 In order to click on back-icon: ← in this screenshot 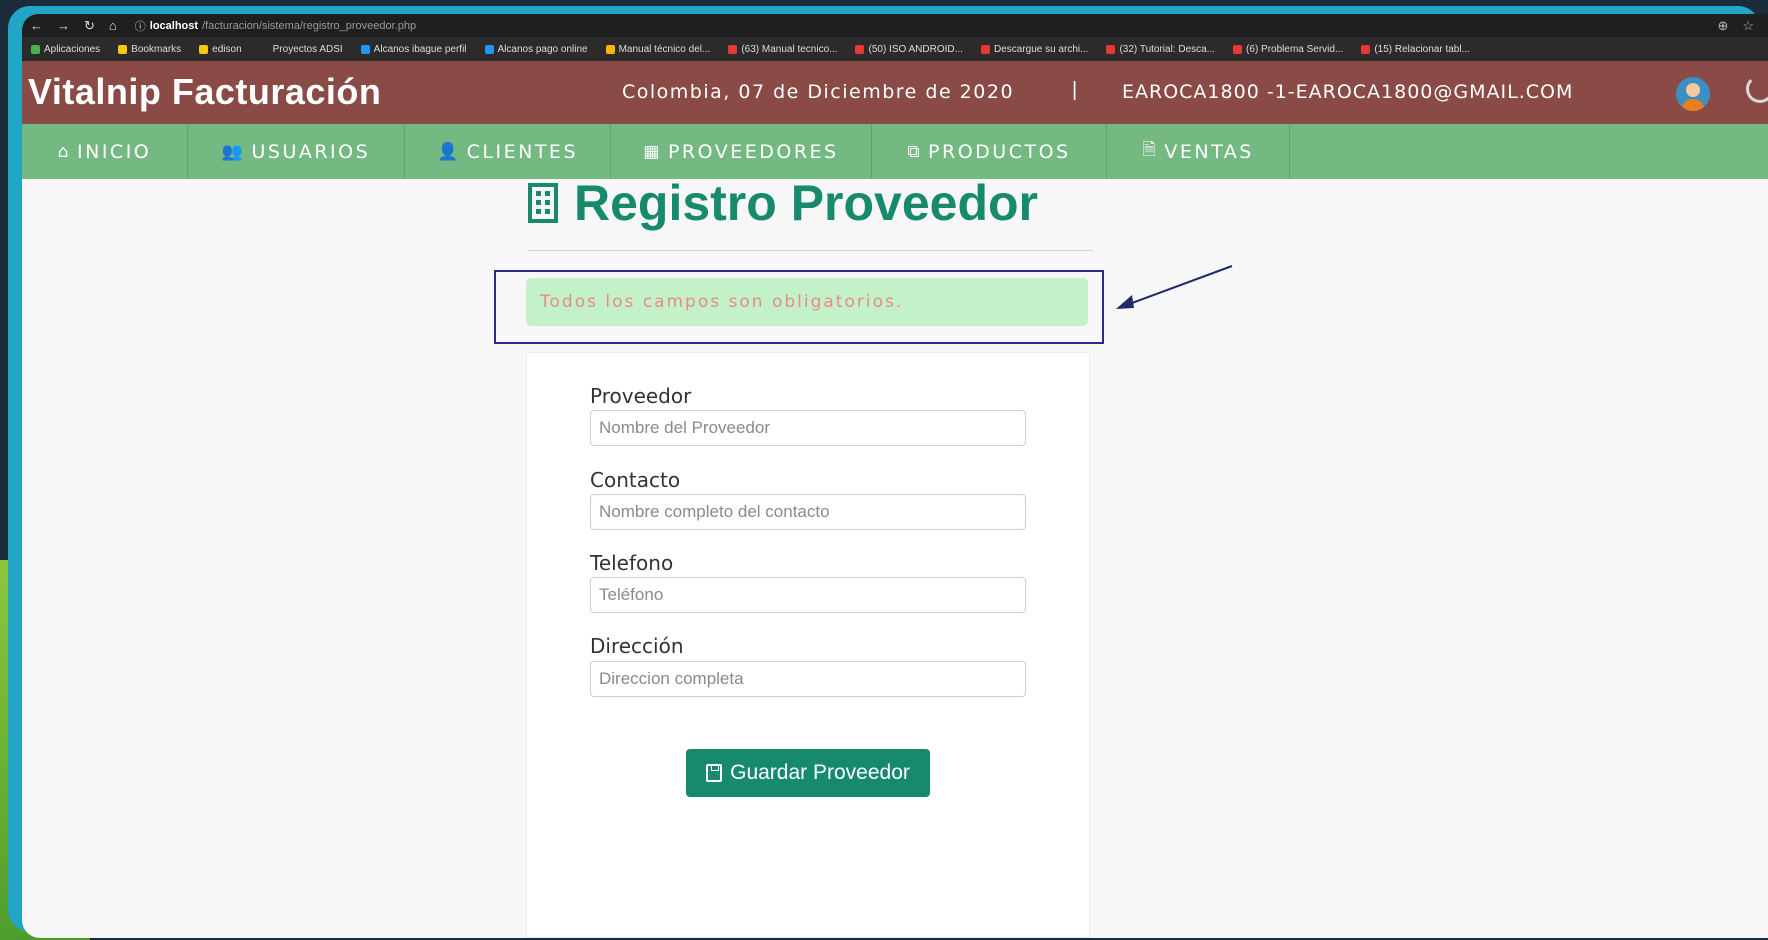, I will do `click(36, 26)`.